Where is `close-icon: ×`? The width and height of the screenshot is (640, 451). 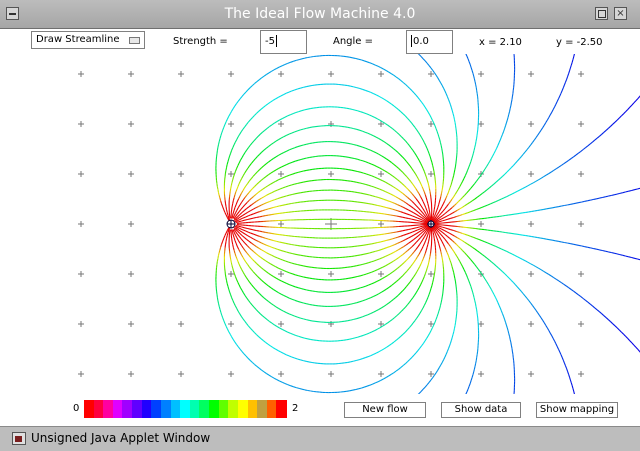 close-icon: × is located at coordinates (620, 13).